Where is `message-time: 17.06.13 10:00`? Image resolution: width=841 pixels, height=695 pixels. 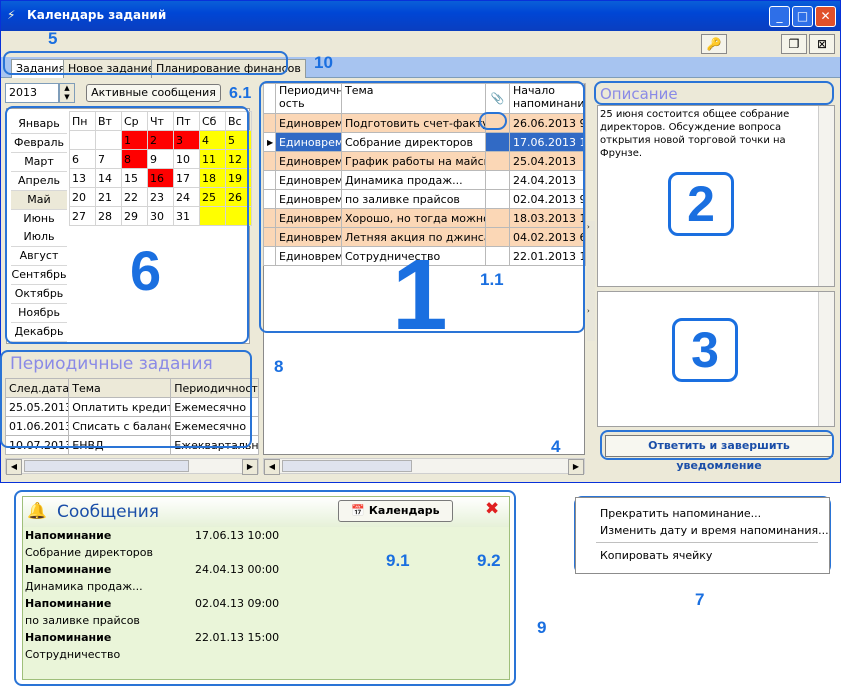 message-time: 17.06.13 10:00 is located at coordinates (237, 535).